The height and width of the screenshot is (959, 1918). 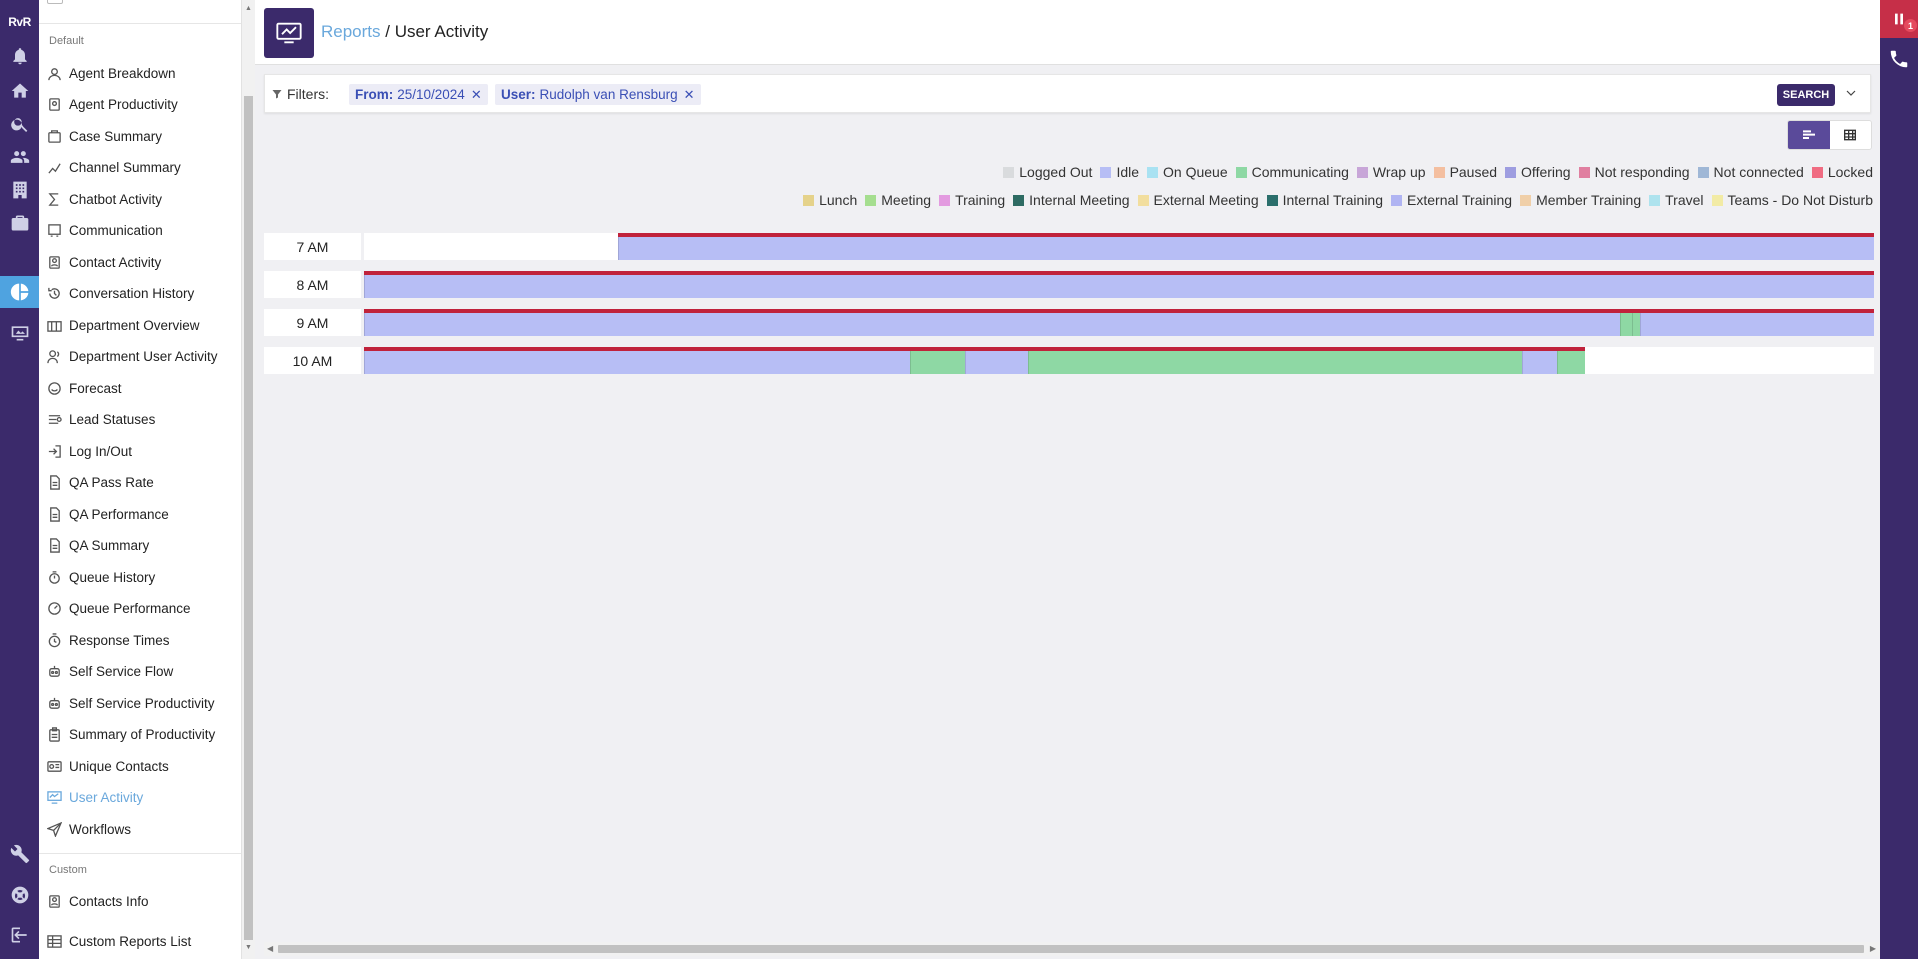 I want to click on menu-item-workflows: Workflows, so click(x=142, y=829).